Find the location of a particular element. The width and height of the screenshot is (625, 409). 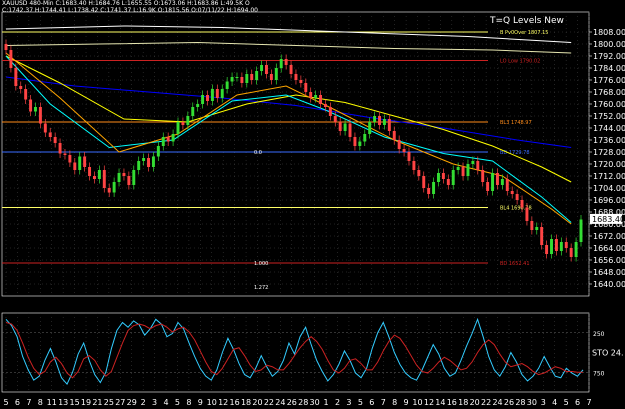

last-price-label: 1683.40 is located at coordinates (608, 219).